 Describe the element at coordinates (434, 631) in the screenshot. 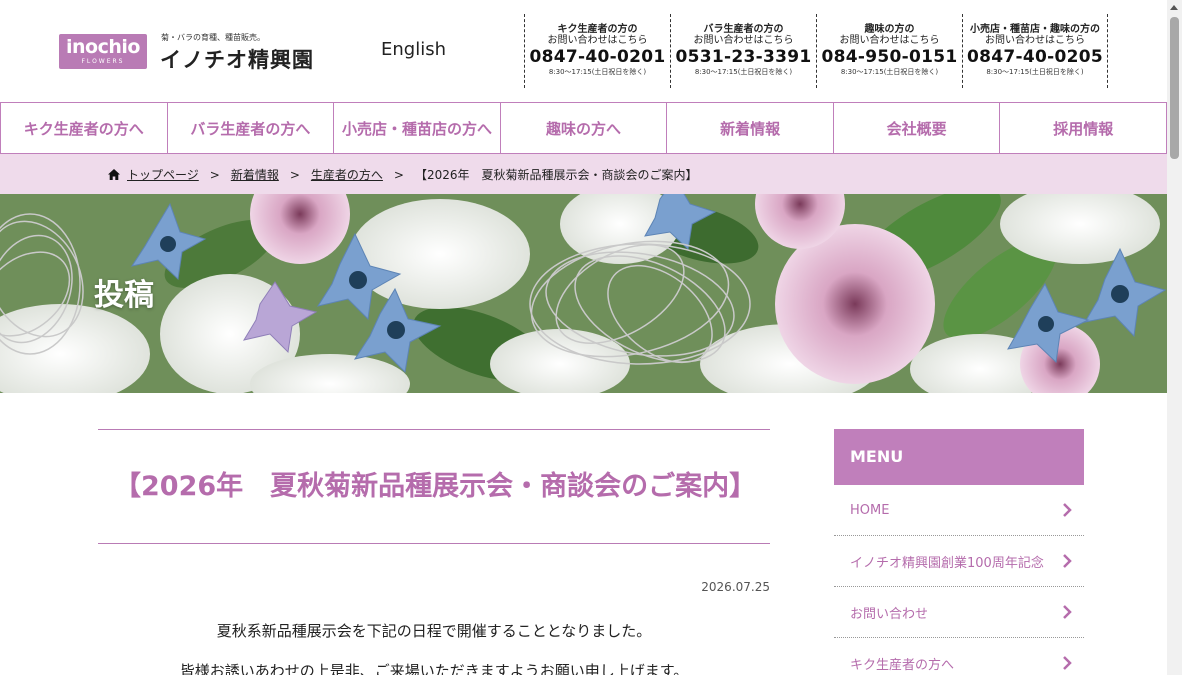

I see `article-paragraph: 夏秋系新品種展示会を下記の日程で開催することとなりました。` at that location.